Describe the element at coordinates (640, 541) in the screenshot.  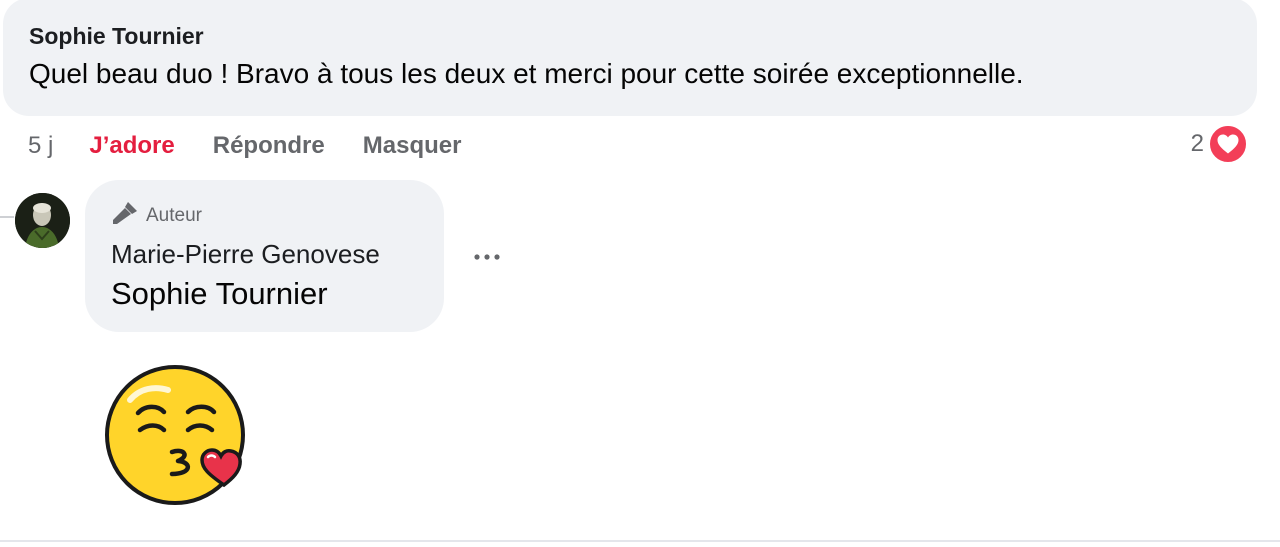
I see `divider` at that location.